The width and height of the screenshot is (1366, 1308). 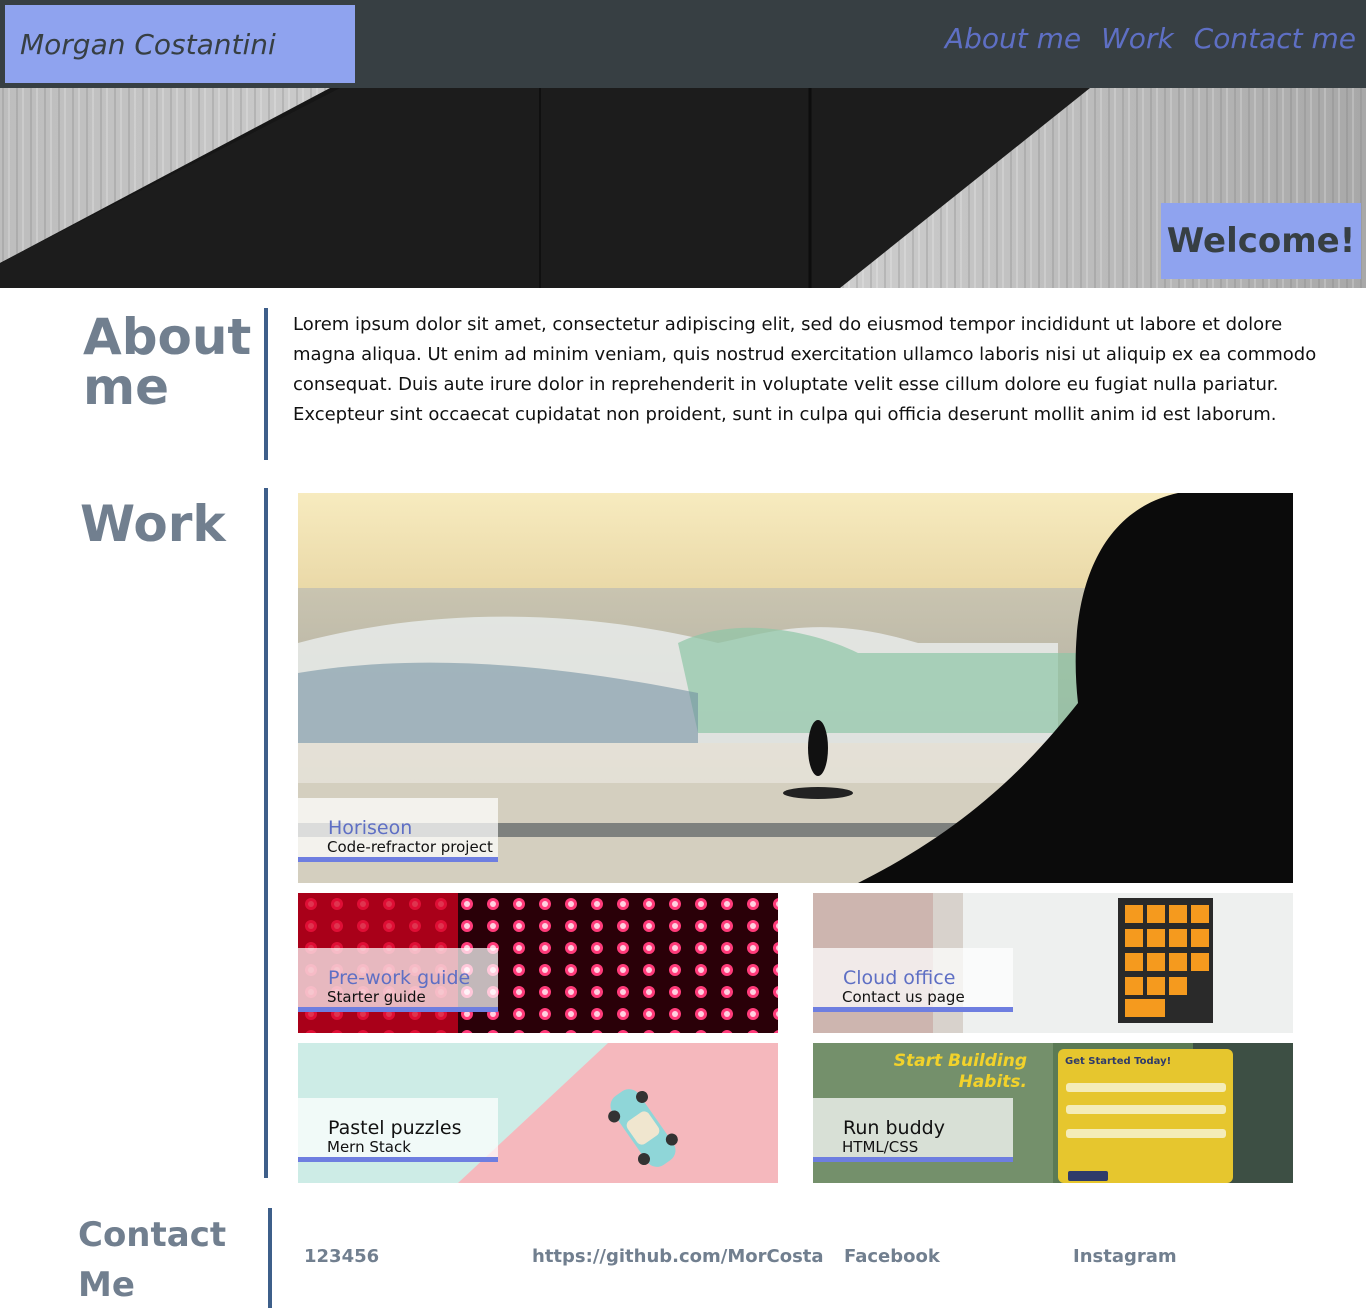 I want to click on welcome-badge: Welcome!, so click(x=1261, y=241).